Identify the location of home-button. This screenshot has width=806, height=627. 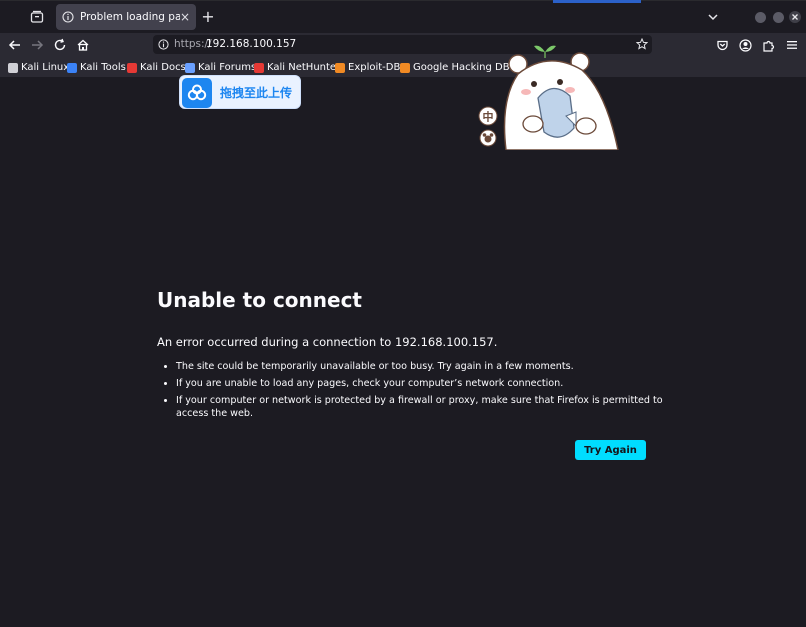
(83, 45).